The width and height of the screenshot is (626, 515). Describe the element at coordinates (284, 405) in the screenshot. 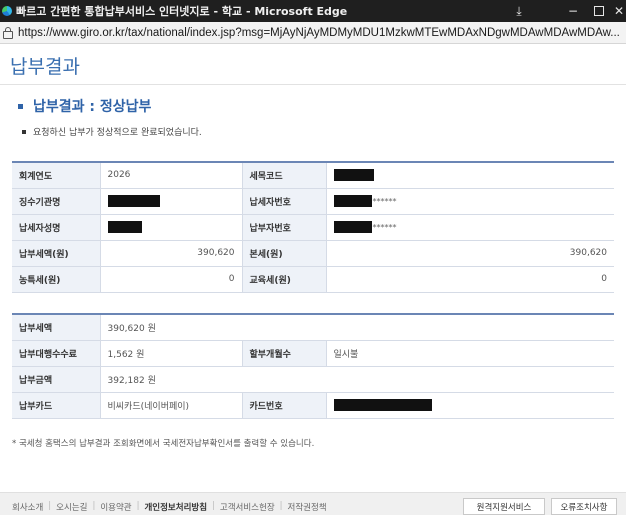

I see `card-no-label: 카드번호` at that location.